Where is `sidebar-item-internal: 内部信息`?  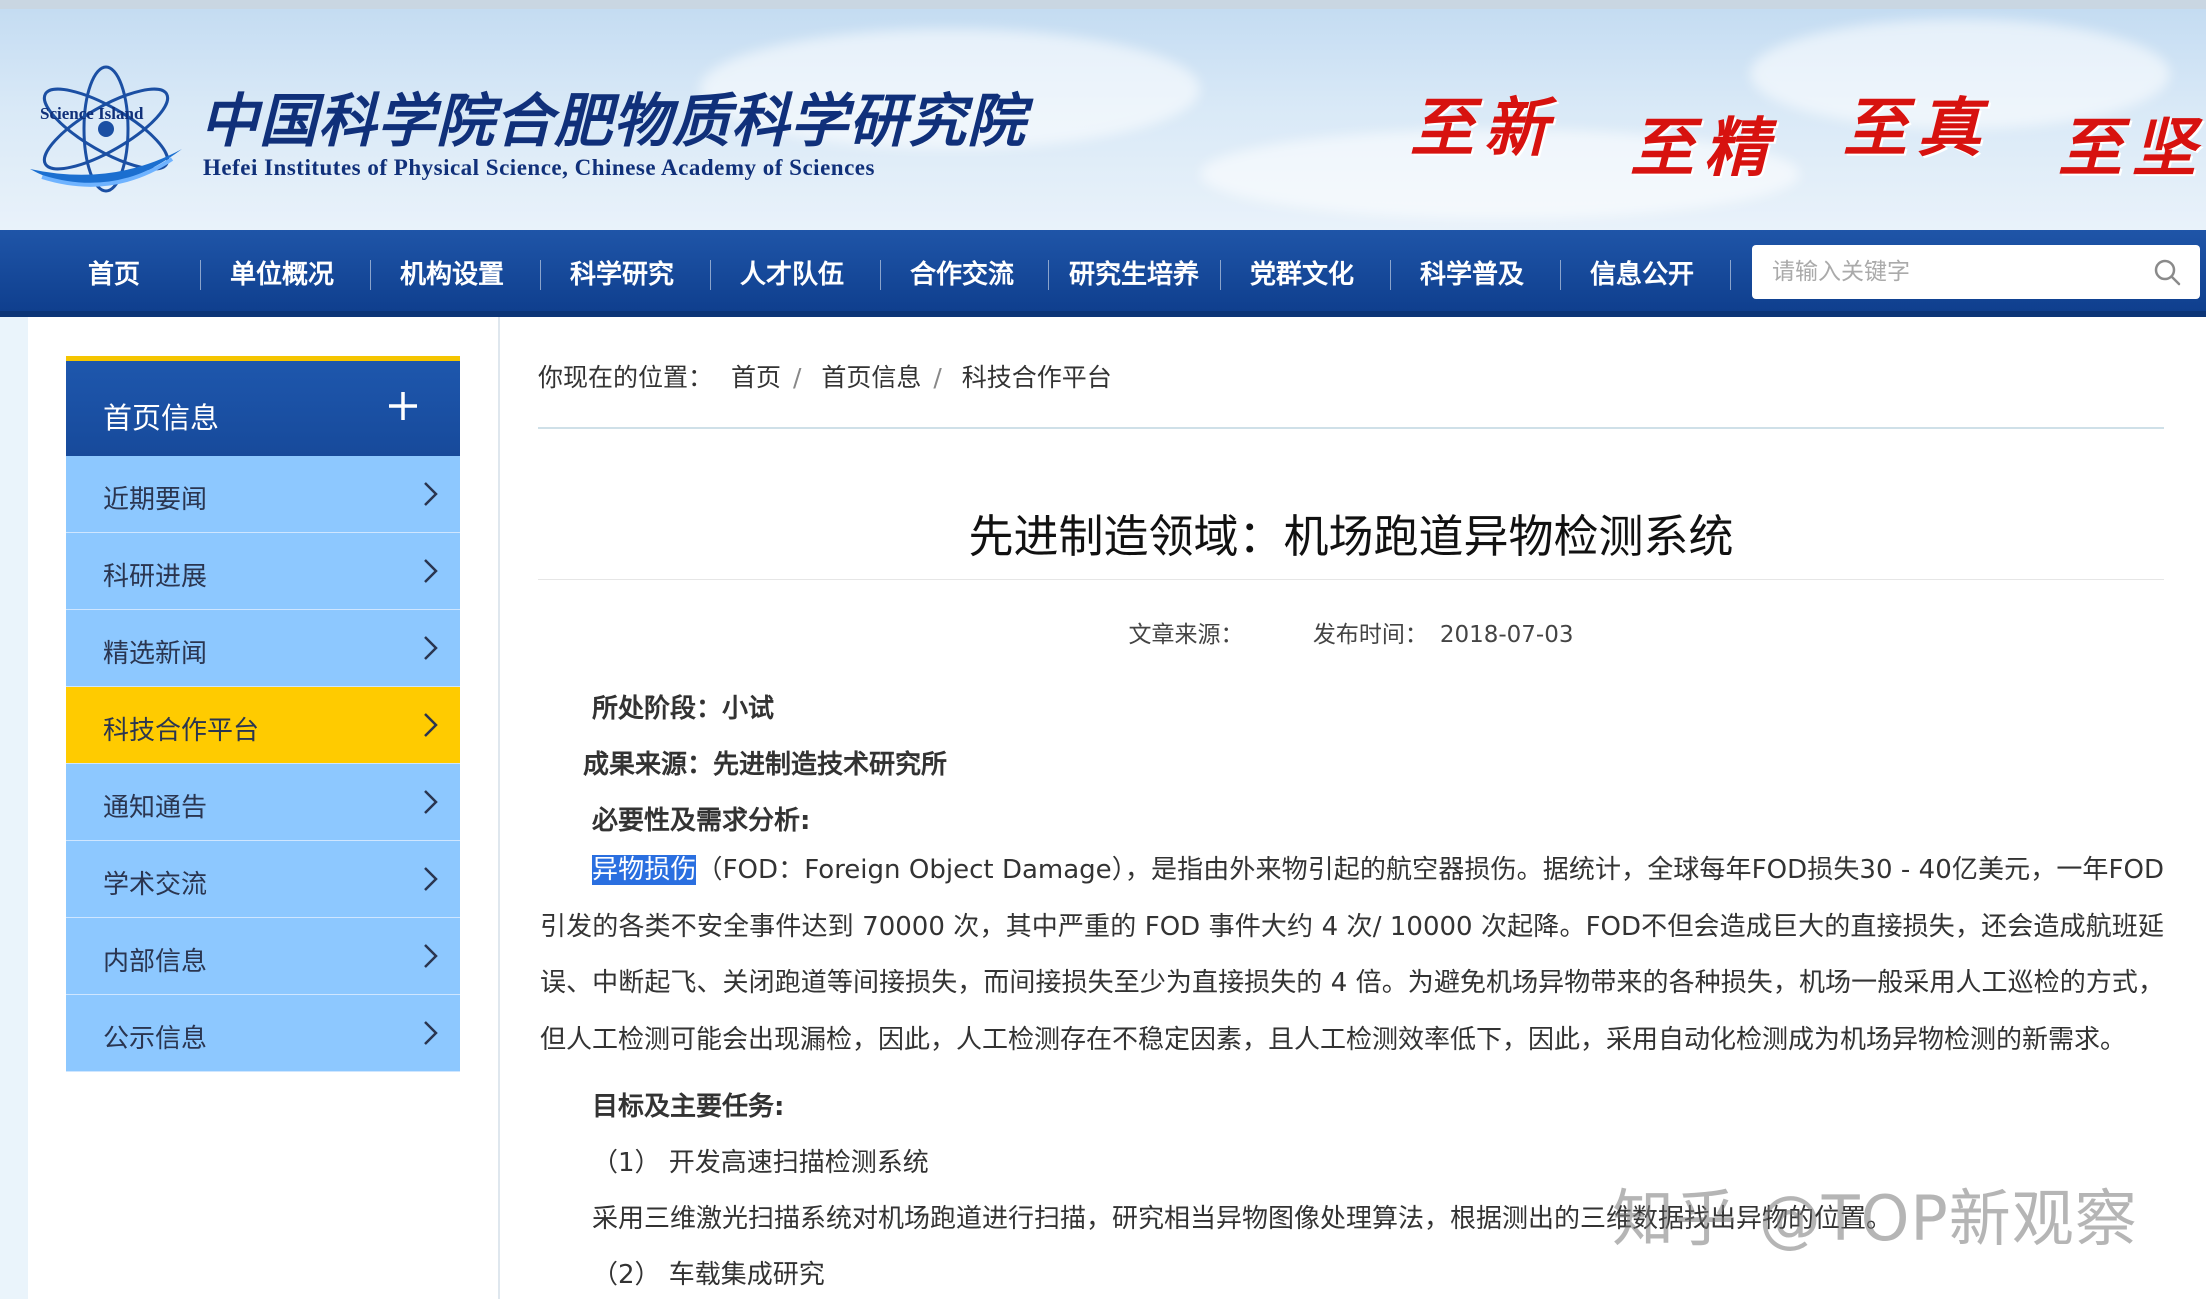
sidebar-item-internal: 内部信息 is located at coordinates (263, 956).